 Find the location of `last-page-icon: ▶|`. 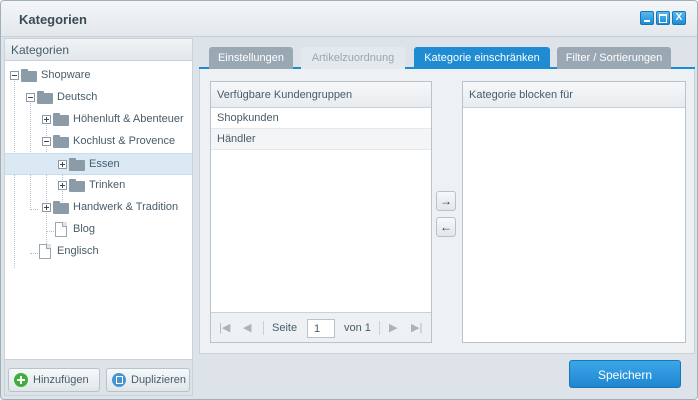

last-page-icon: ▶| is located at coordinates (416, 327).